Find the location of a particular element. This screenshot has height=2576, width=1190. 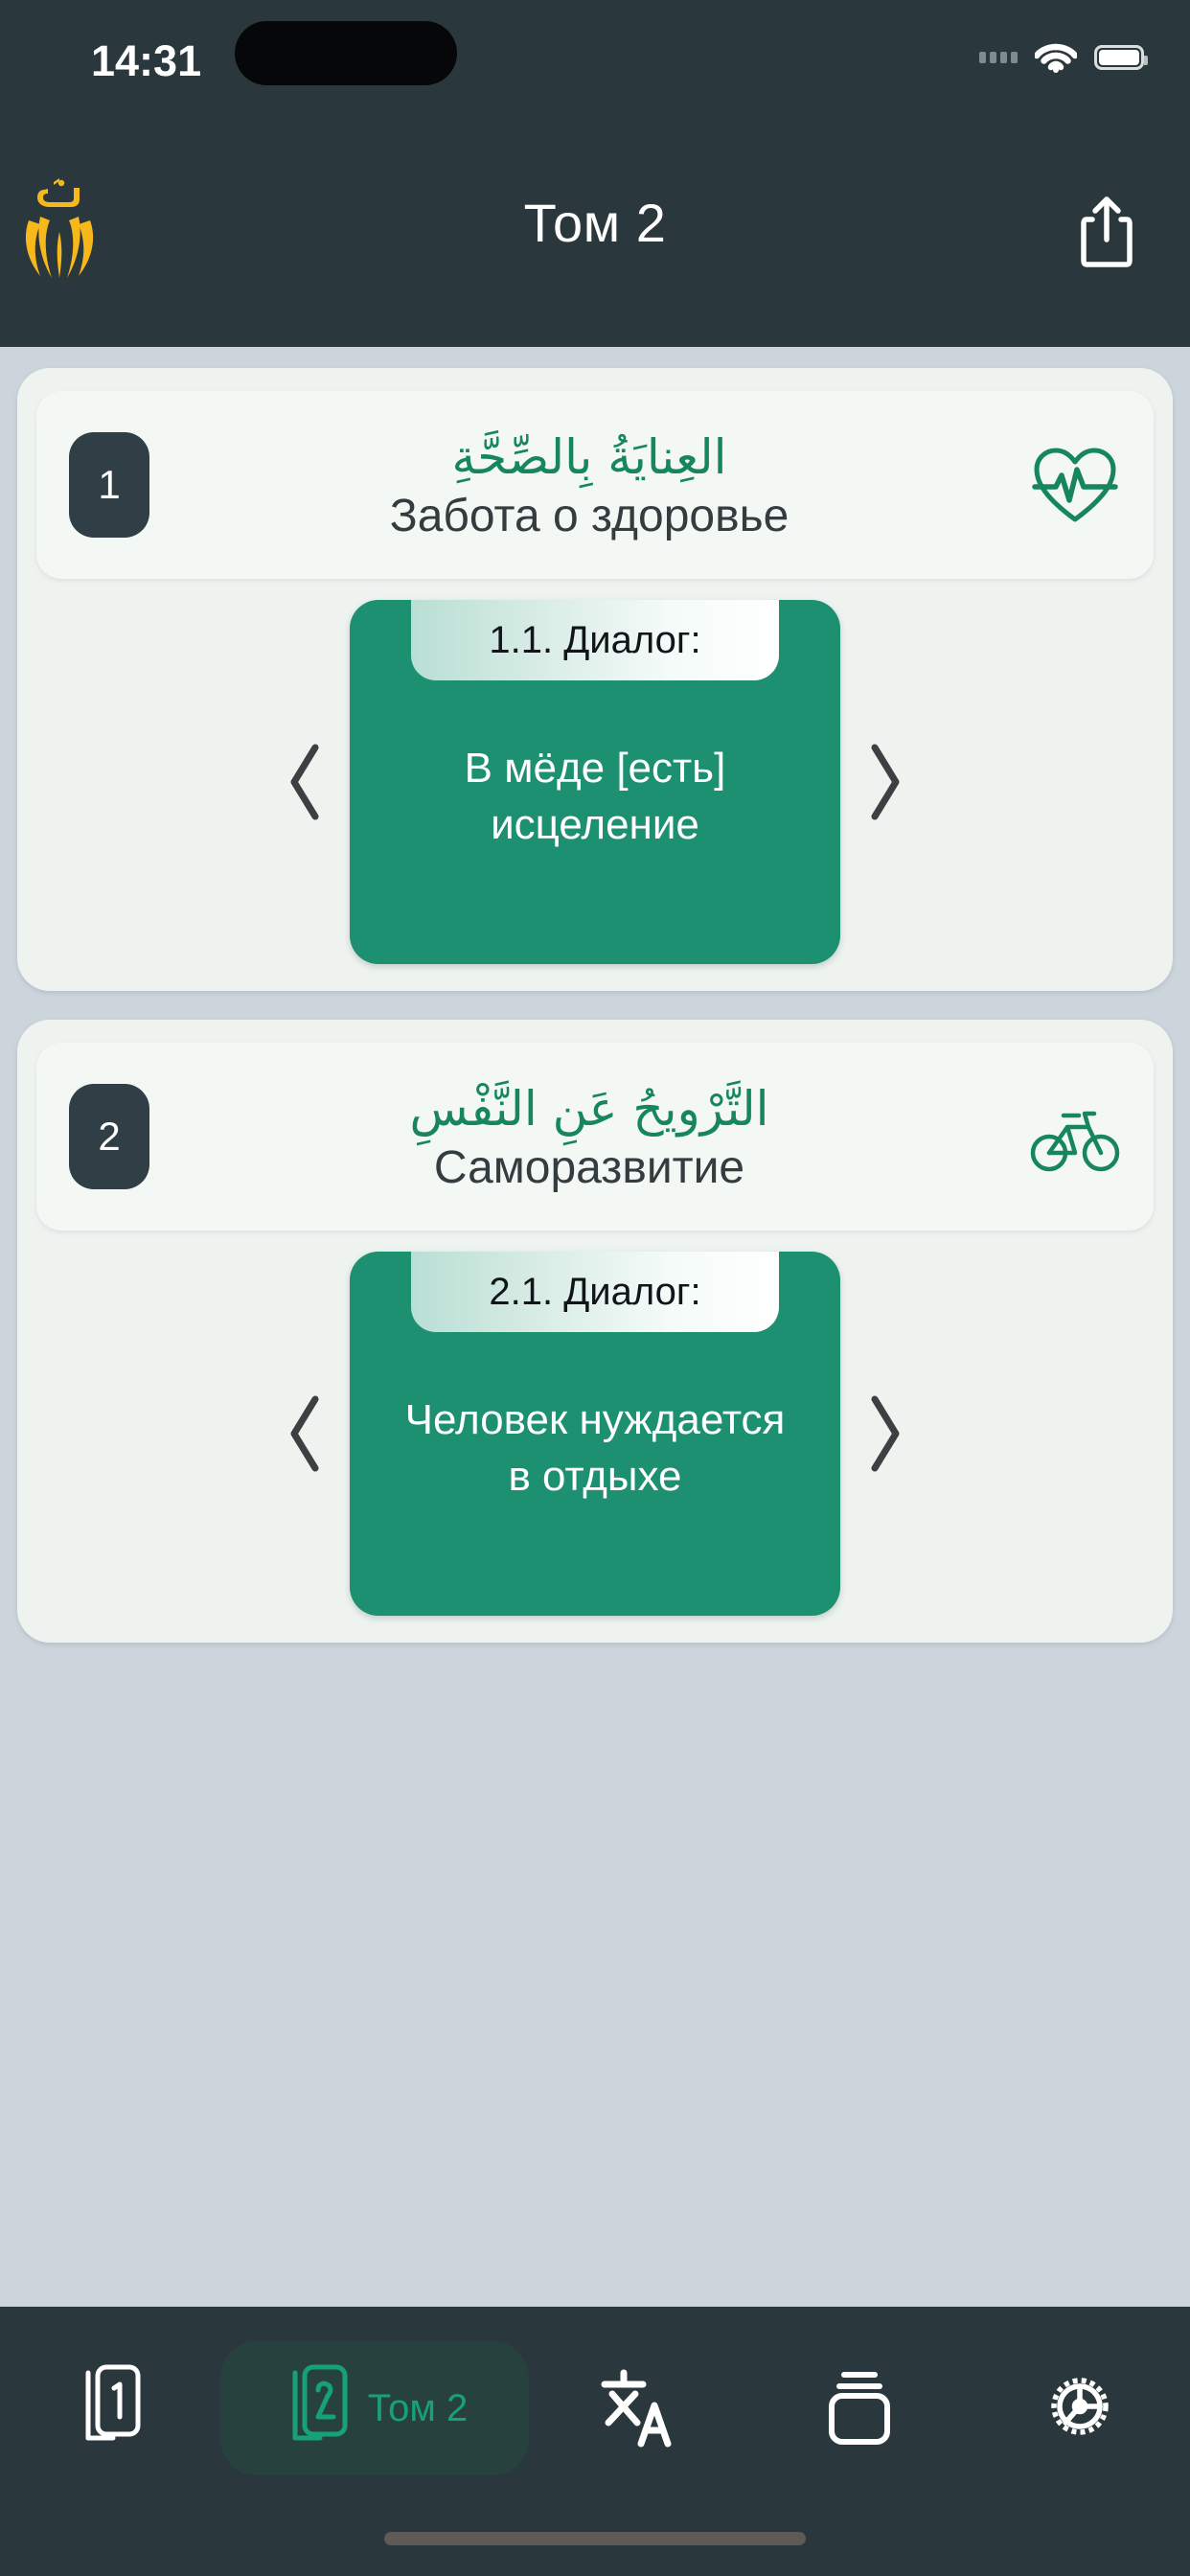

tab-translate is located at coordinates (639, 2408).